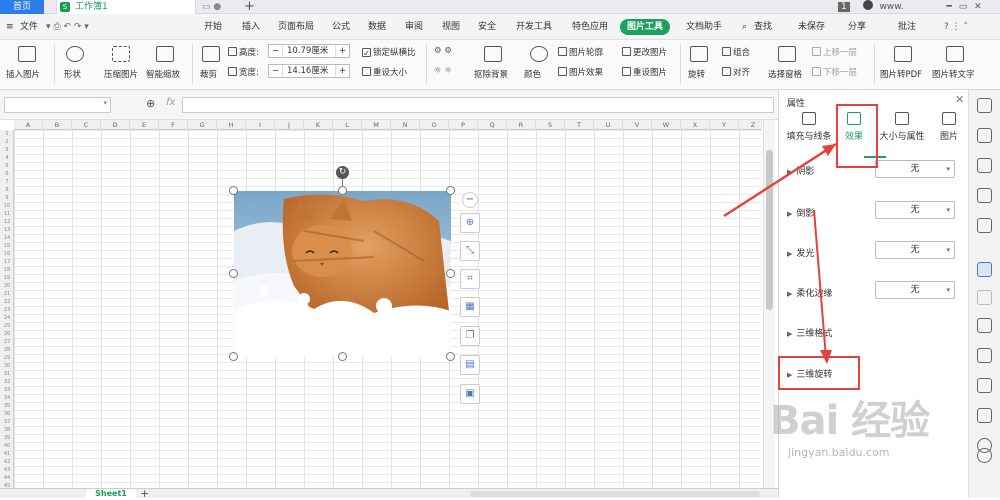 The height and width of the screenshot is (500, 1000). Describe the element at coordinates (121, 54) in the screenshot. I see `compress-icon` at that location.